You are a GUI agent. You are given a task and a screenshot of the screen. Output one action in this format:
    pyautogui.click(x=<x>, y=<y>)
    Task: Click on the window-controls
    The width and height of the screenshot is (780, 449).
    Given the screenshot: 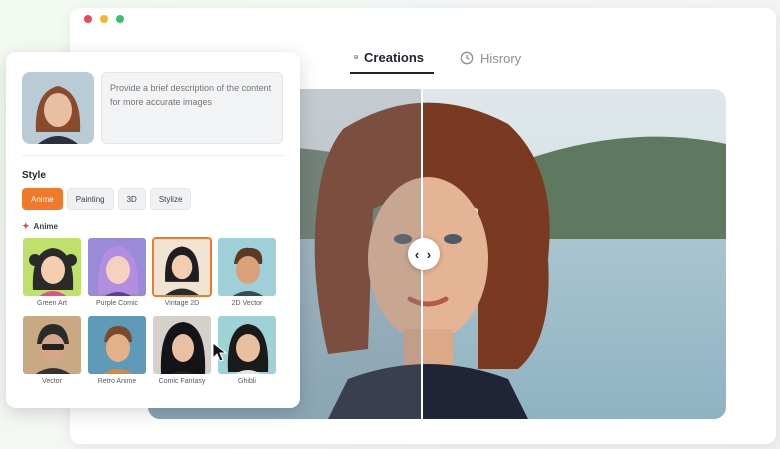 What is the action you would take?
    pyautogui.click(x=104, y=19)
    